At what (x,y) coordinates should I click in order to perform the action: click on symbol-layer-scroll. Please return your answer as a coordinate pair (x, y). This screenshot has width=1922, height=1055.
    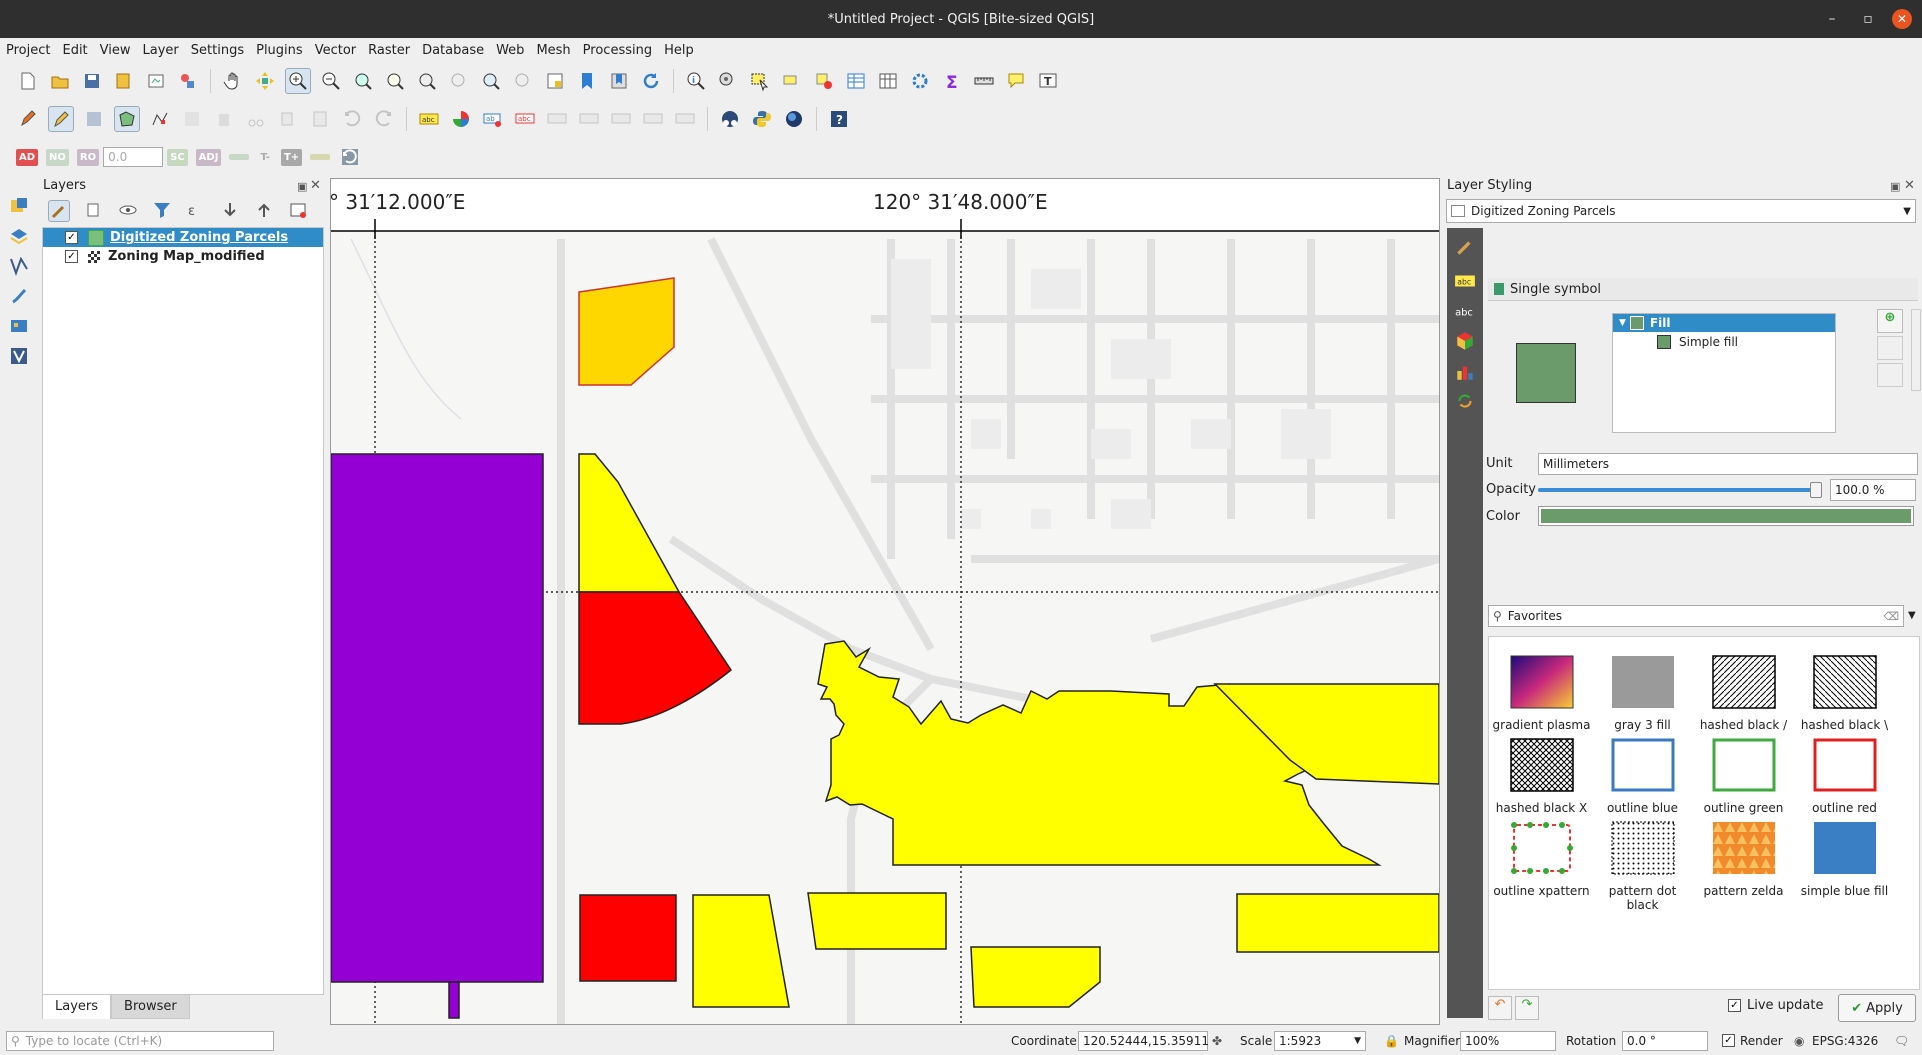
    Looking at the image, I should click on (1916, 350).